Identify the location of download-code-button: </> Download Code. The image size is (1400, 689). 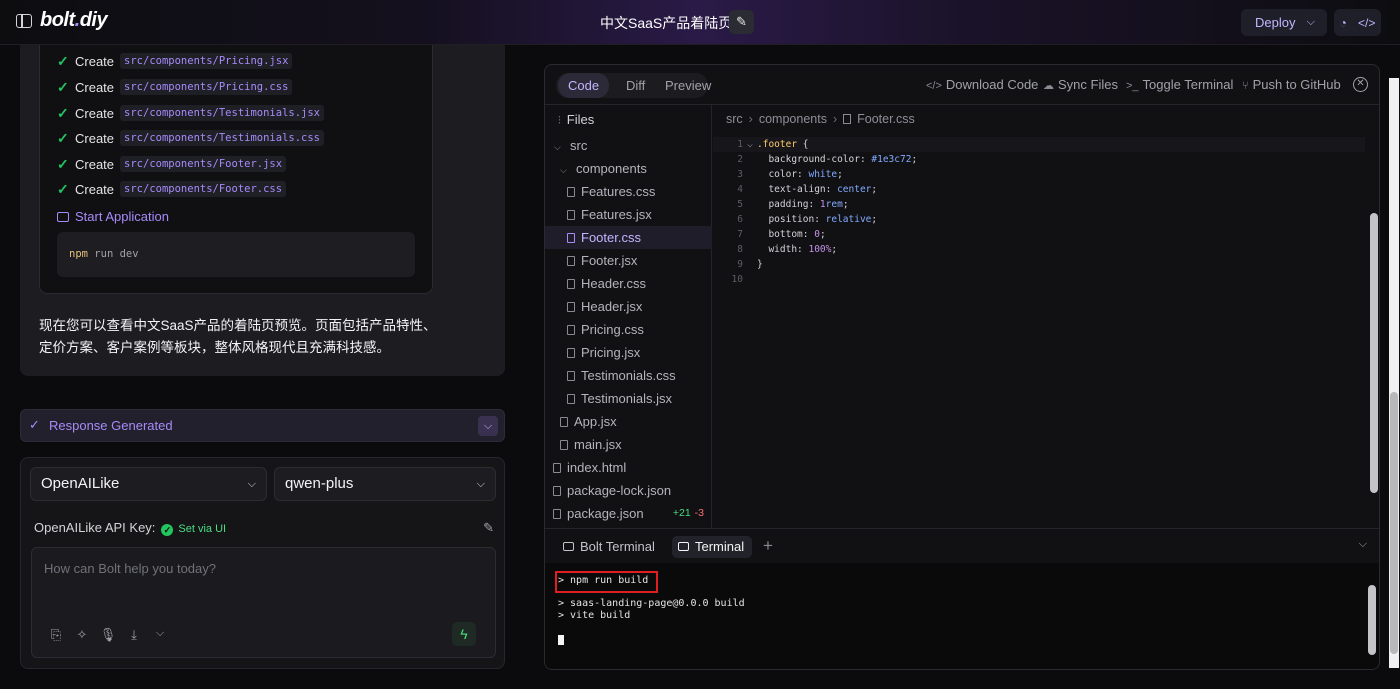
(982, 84).